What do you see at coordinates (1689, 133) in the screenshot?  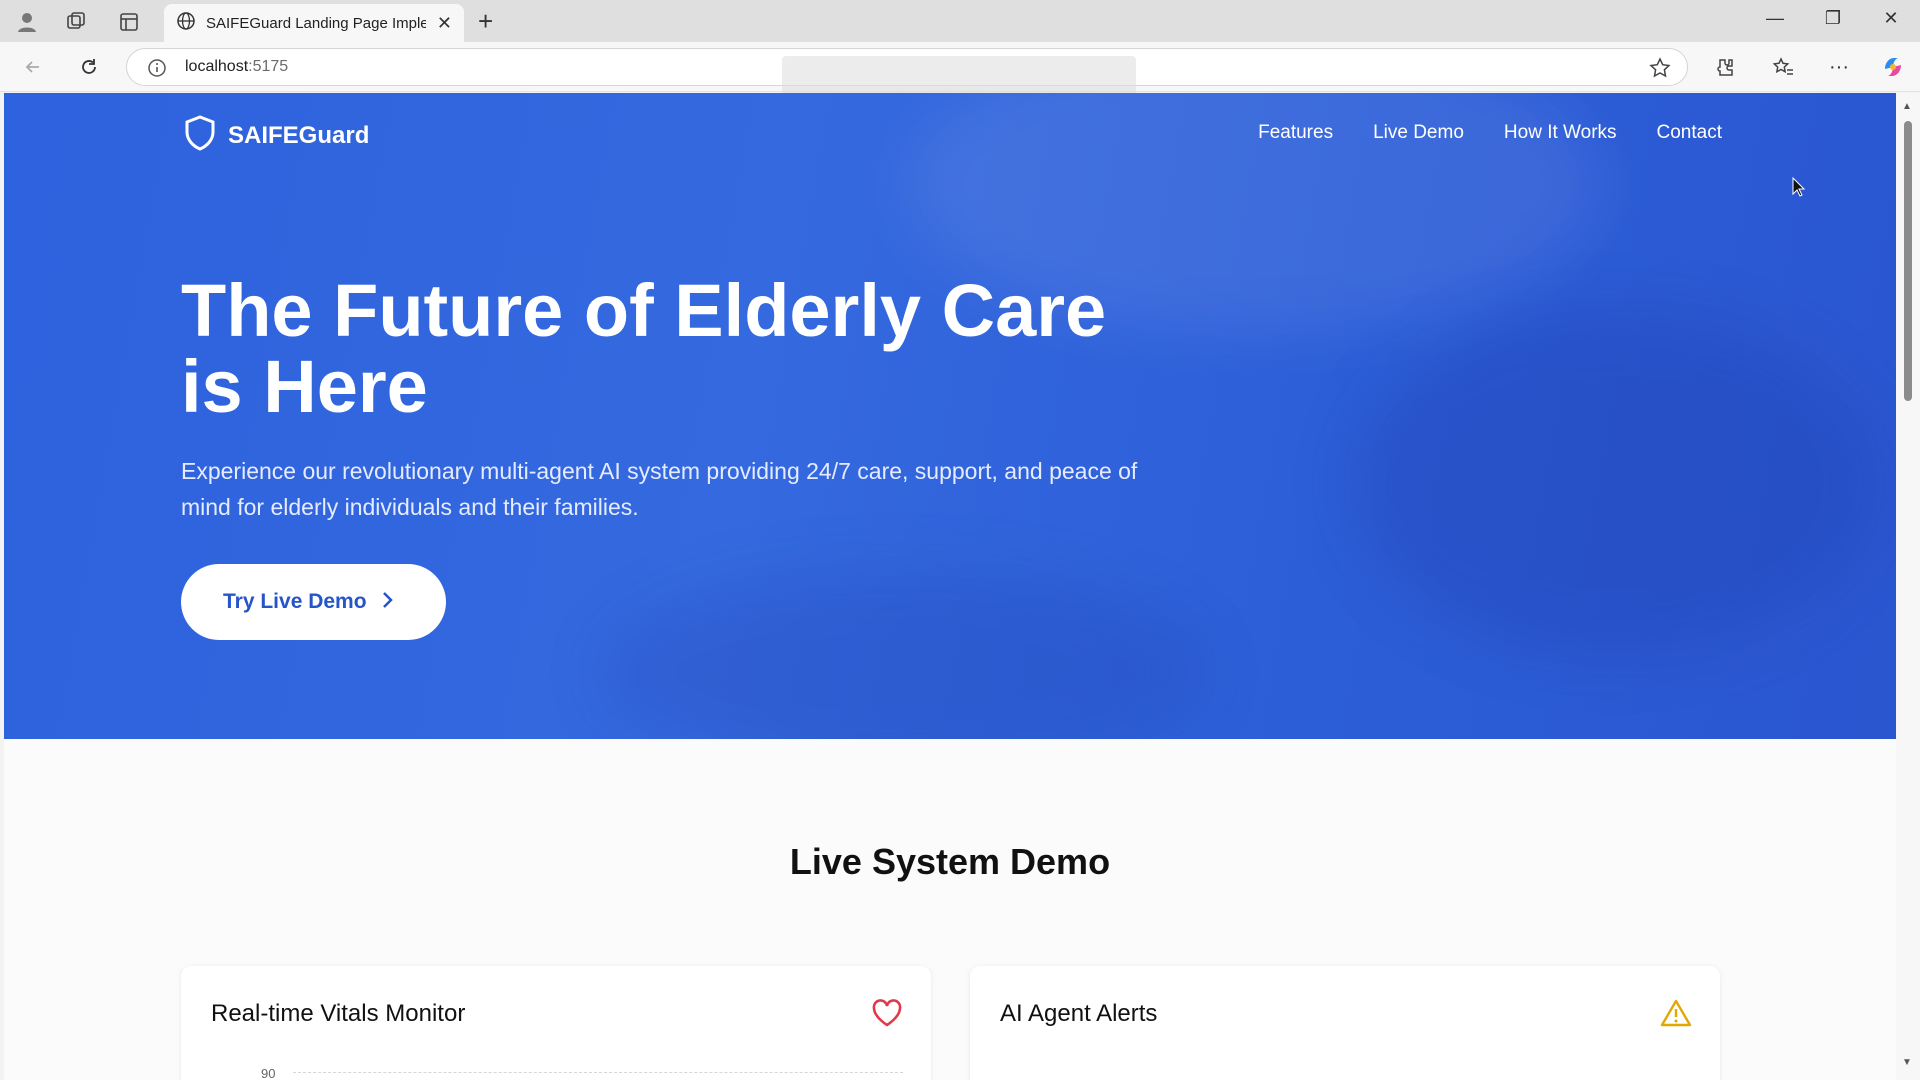 I see `nav-link-contact: Contact` at bounding box center [1689, 133].